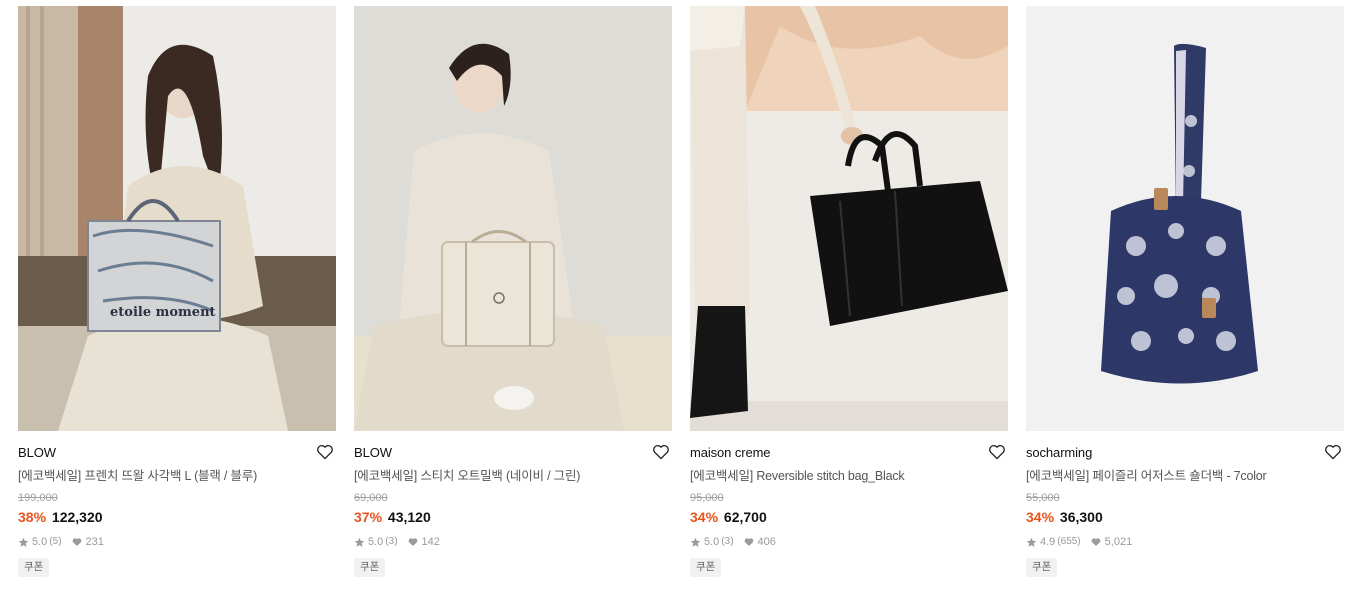 The height and width of the screenshot is (596, 1353). What do you see at coordinates (1081, 517) in the screenshot?
I see `sale-price: 36,300` at bounding box center [1081, 517].